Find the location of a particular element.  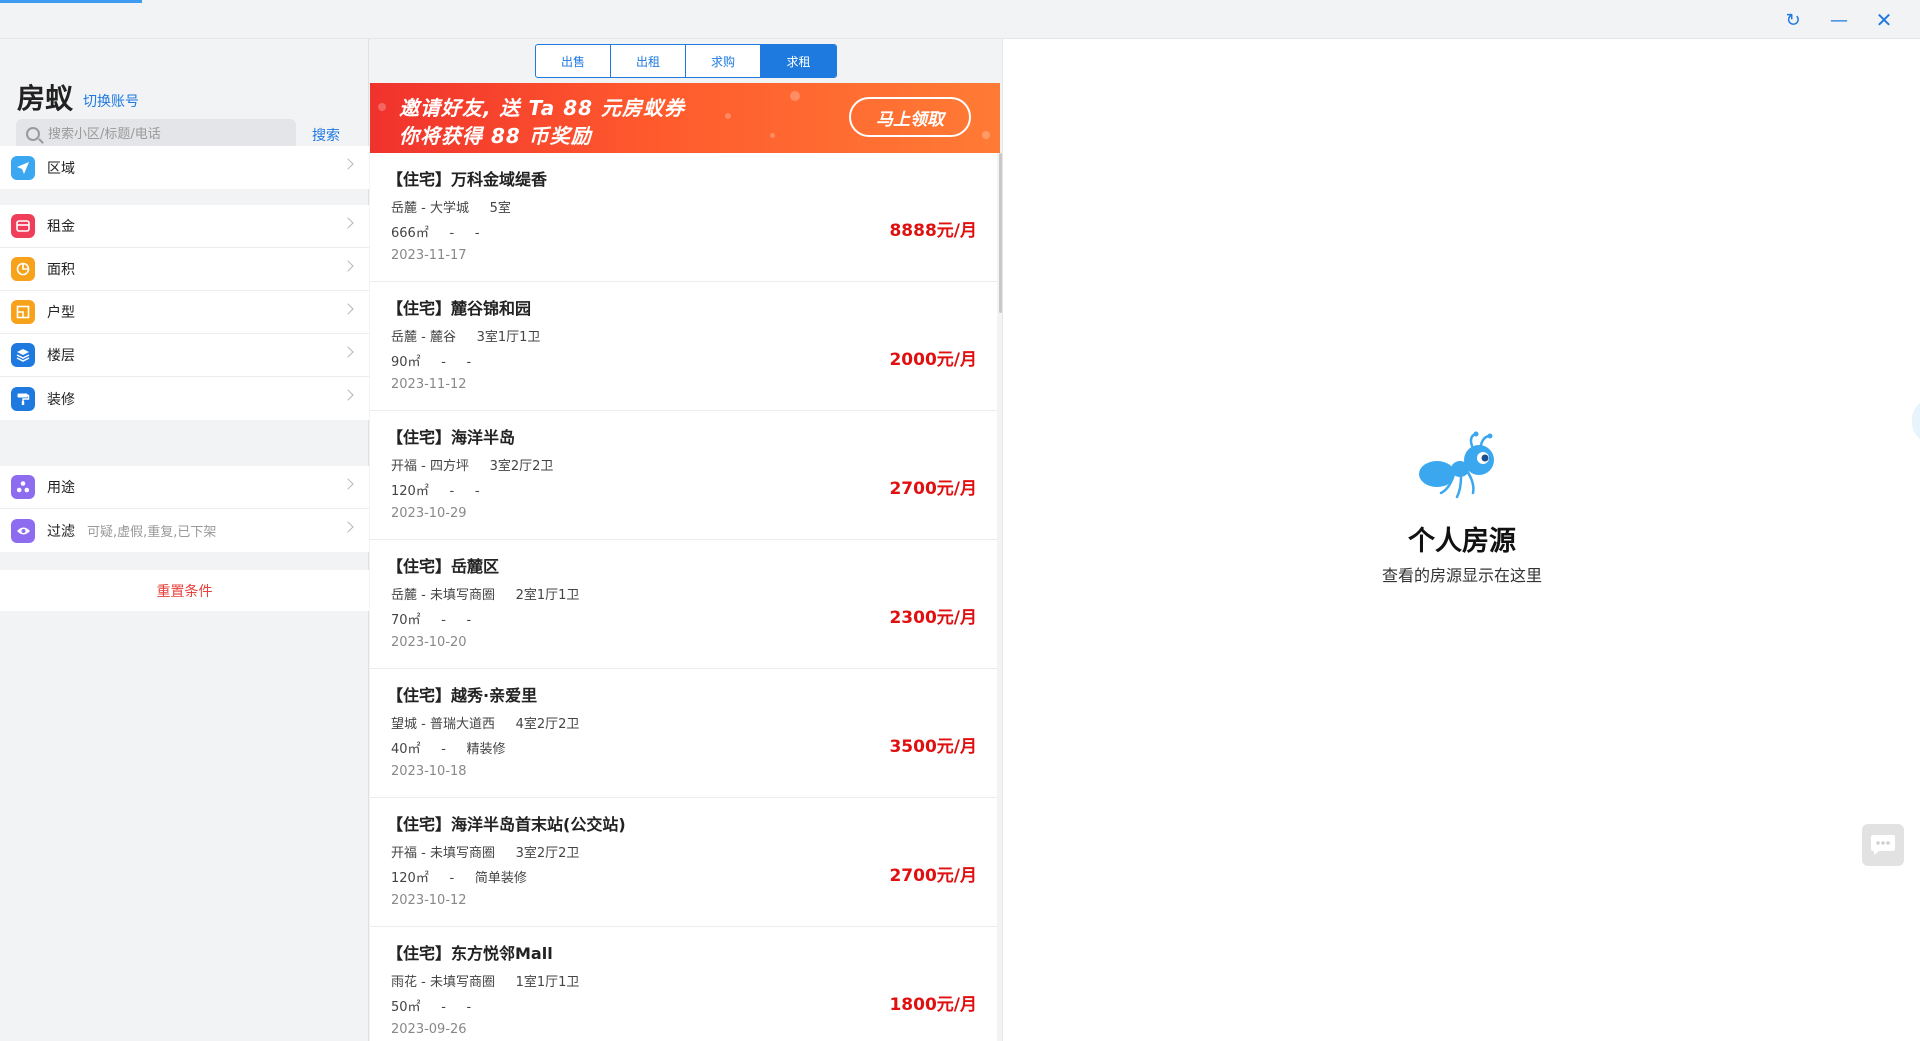

listing-price: 8888元/月 is located at coordinates (933, 231).